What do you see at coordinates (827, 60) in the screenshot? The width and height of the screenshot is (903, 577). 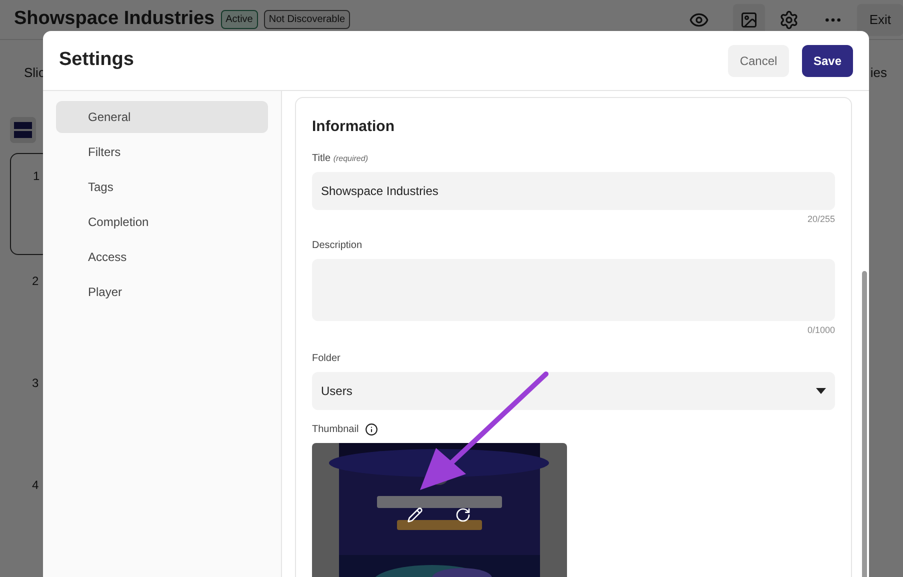 I see `save-button: Save` at bounding box center [827, 60].